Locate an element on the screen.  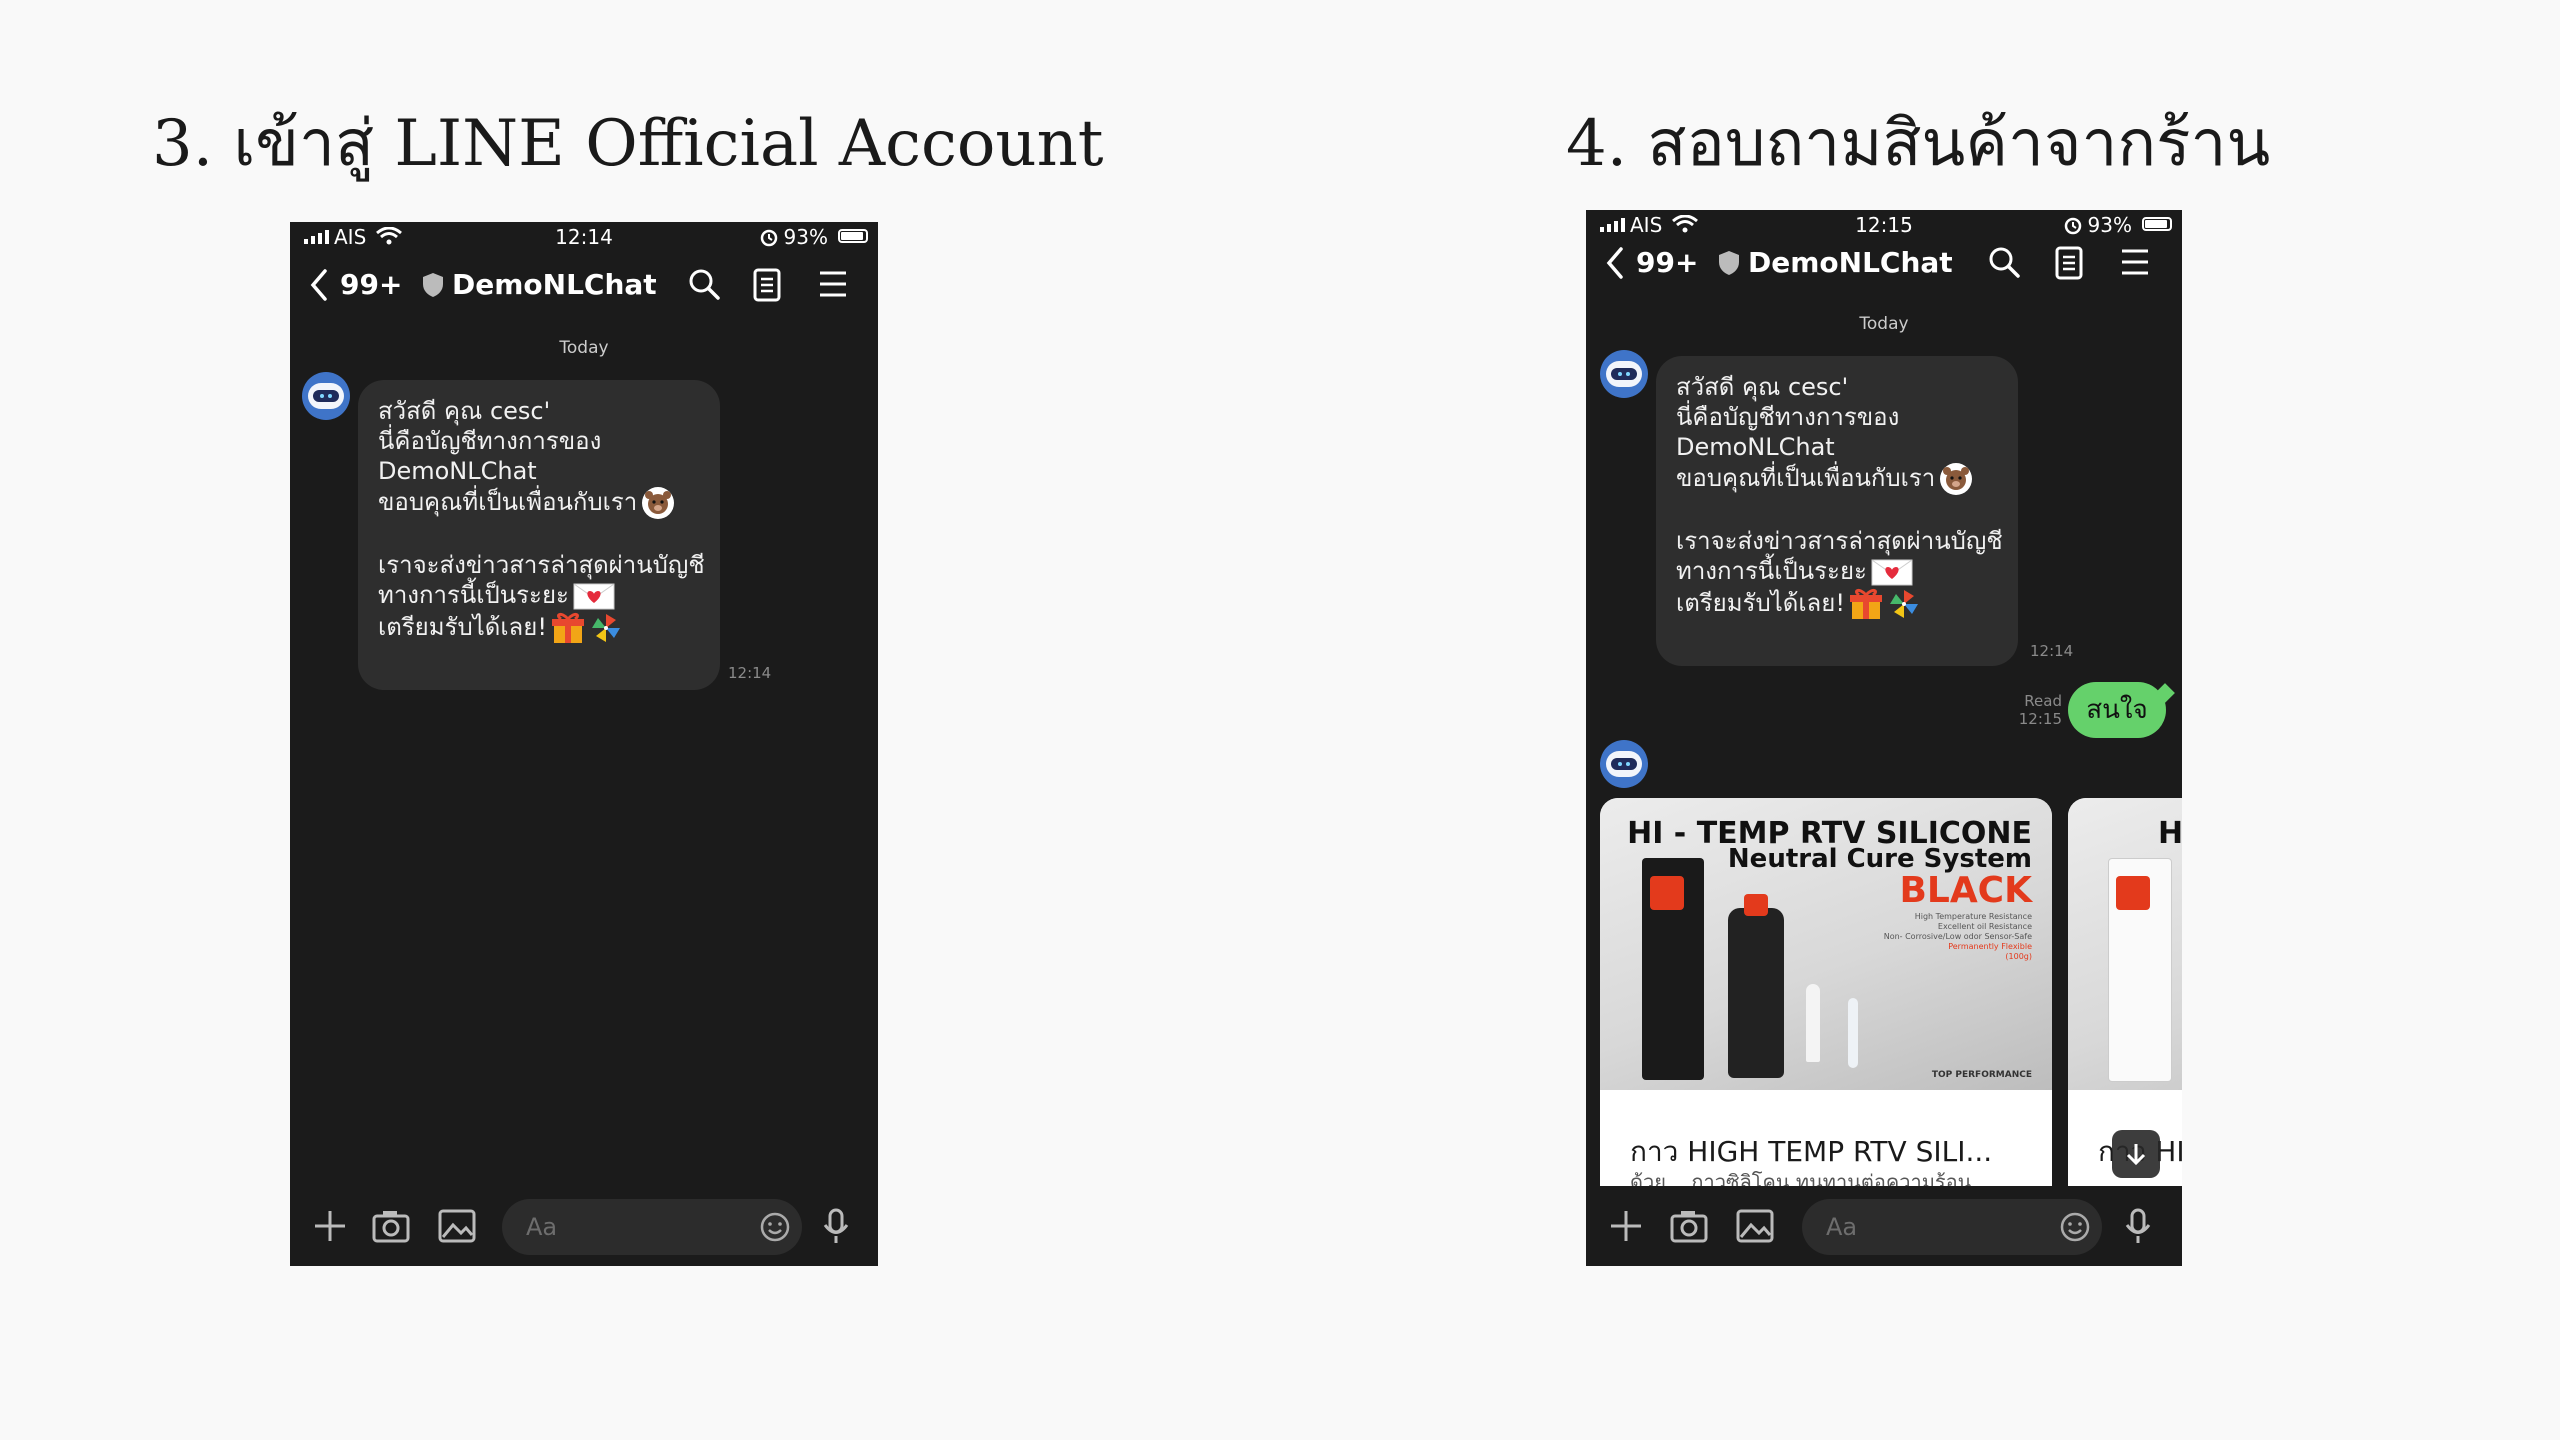
alarm-icon is located at coordinates (769, 238).